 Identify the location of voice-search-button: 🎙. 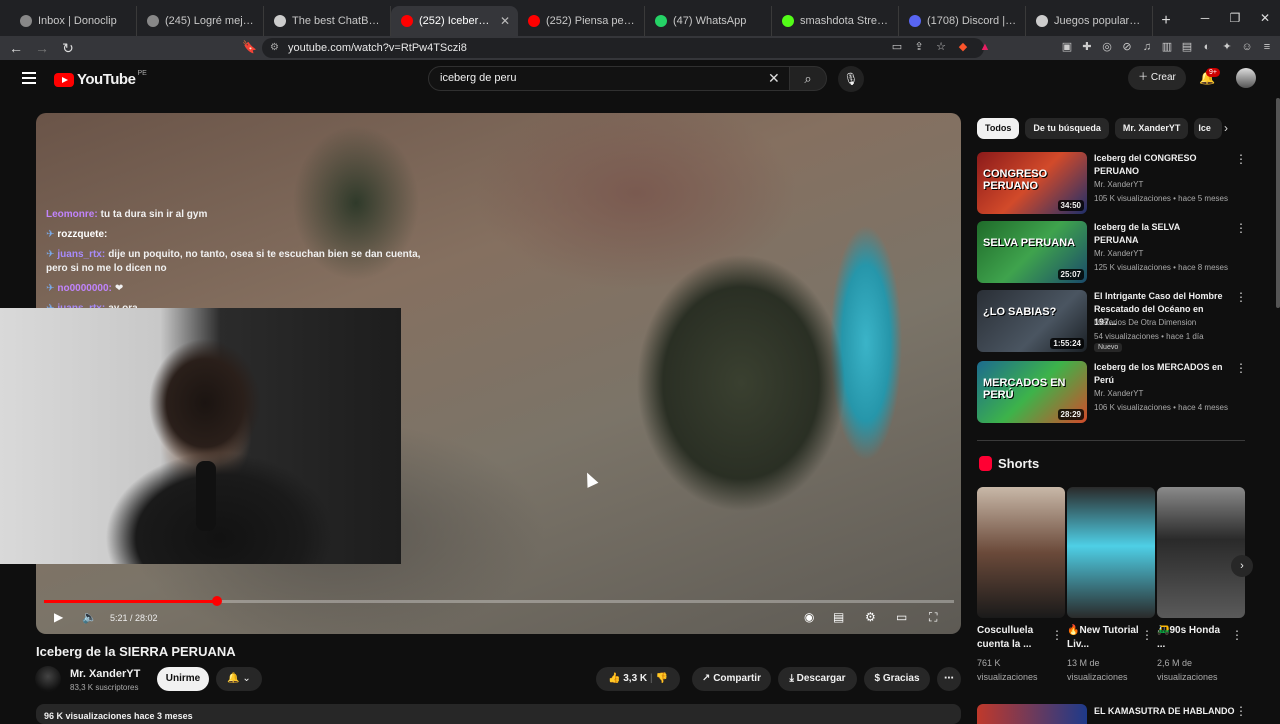
(851, 79).